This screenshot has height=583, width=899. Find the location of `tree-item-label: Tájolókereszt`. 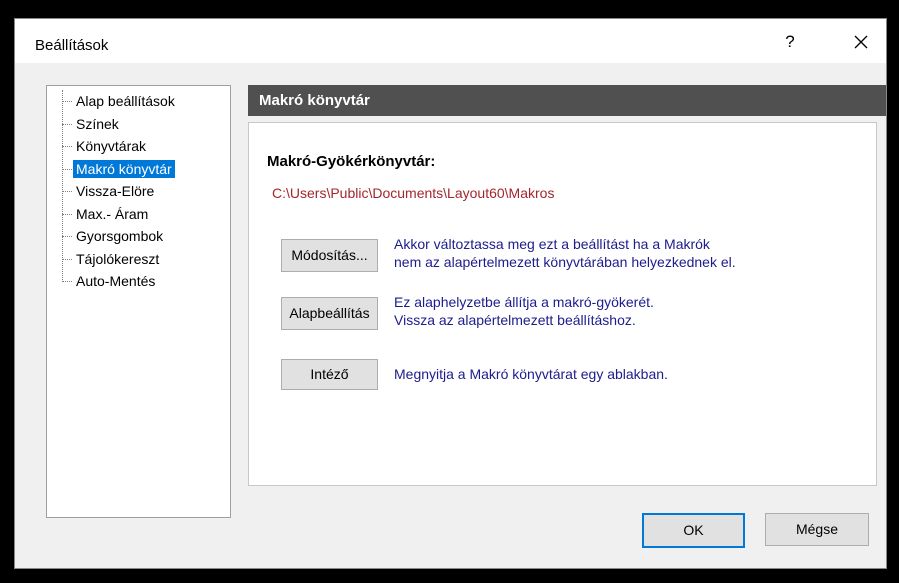

tree-item-label: Tájolókereszt is located at coordinates (118, 258).